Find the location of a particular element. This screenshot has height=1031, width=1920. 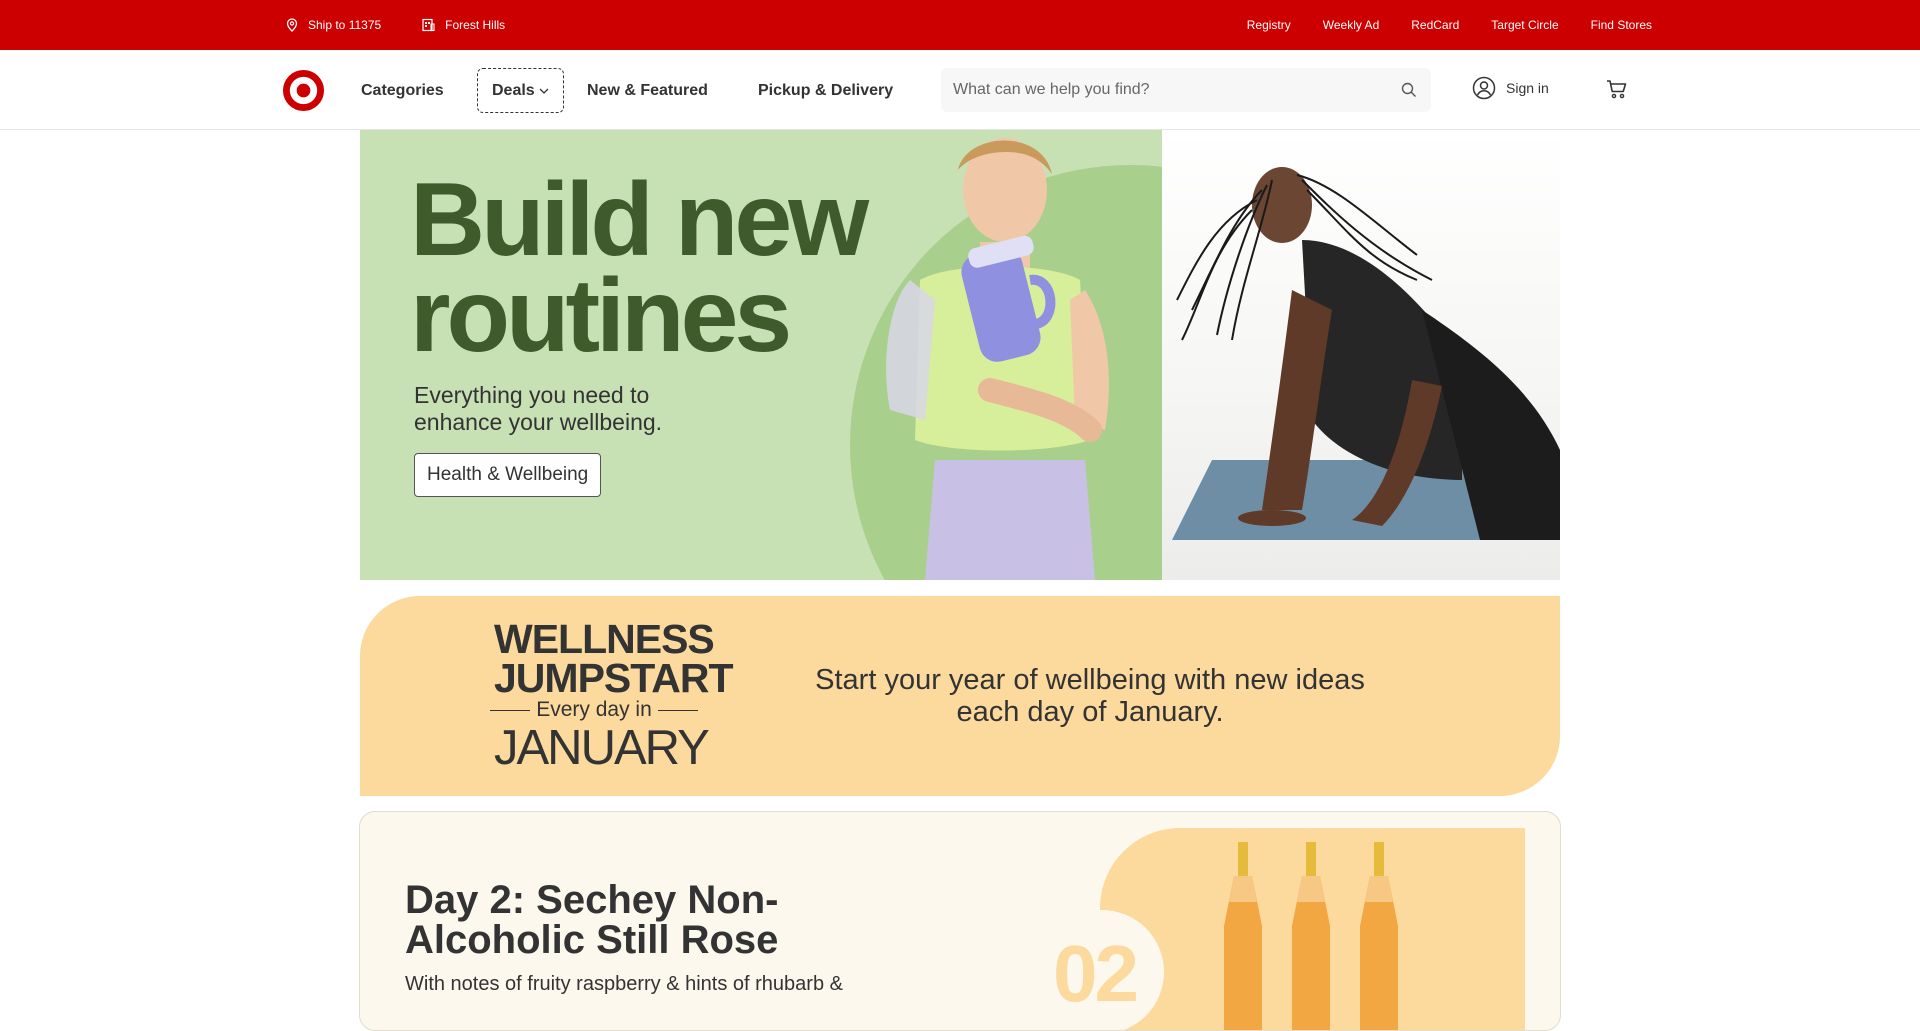

nav-categories-label: Categories is located at coordinates (402, 90).